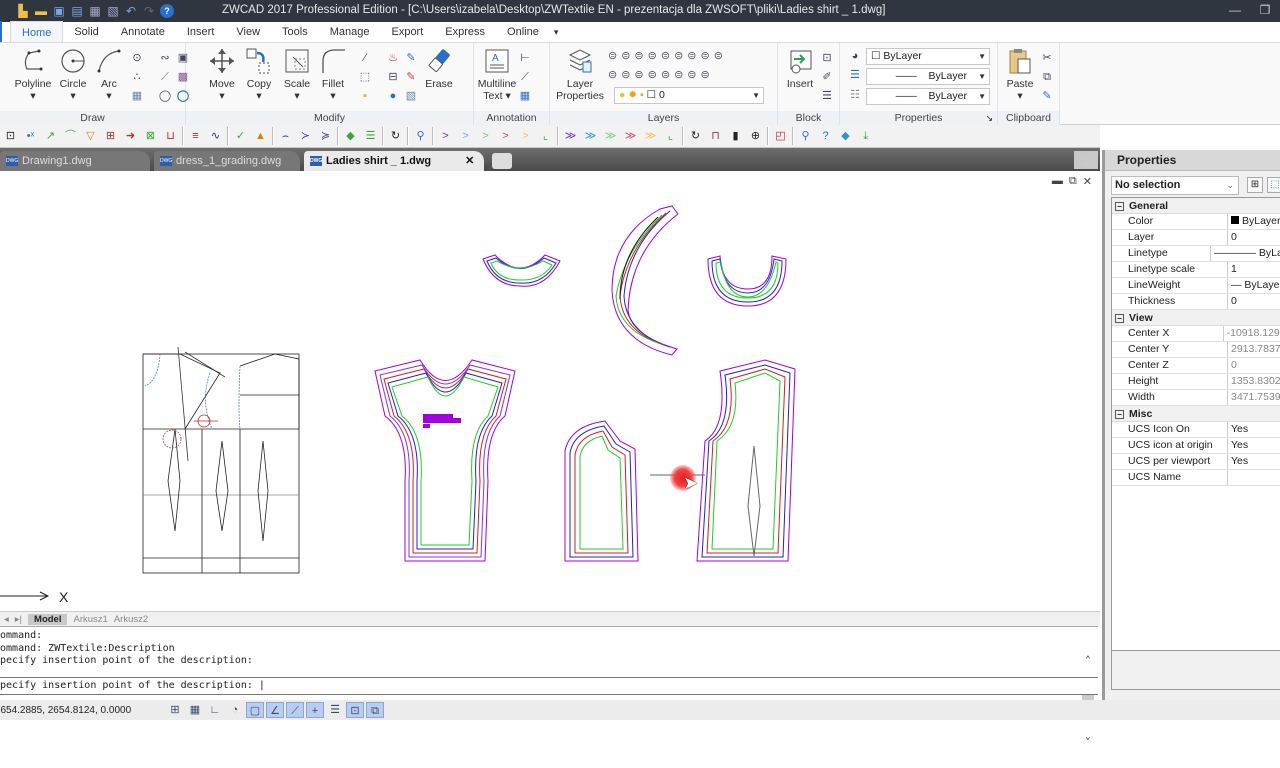 The height and width of the screenshot is (768, 1280). Describe the element at coordinates (735, 136) in the screenshot. I see `shirt-icon: ▮` at that location.